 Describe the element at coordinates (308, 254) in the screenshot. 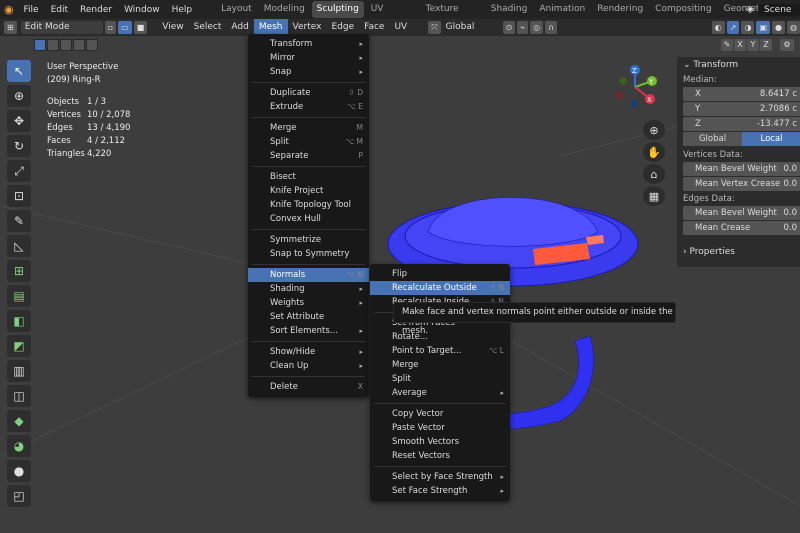

I see `menu-item-snap-to-symmetry: Snap to Symmetry` at that location.